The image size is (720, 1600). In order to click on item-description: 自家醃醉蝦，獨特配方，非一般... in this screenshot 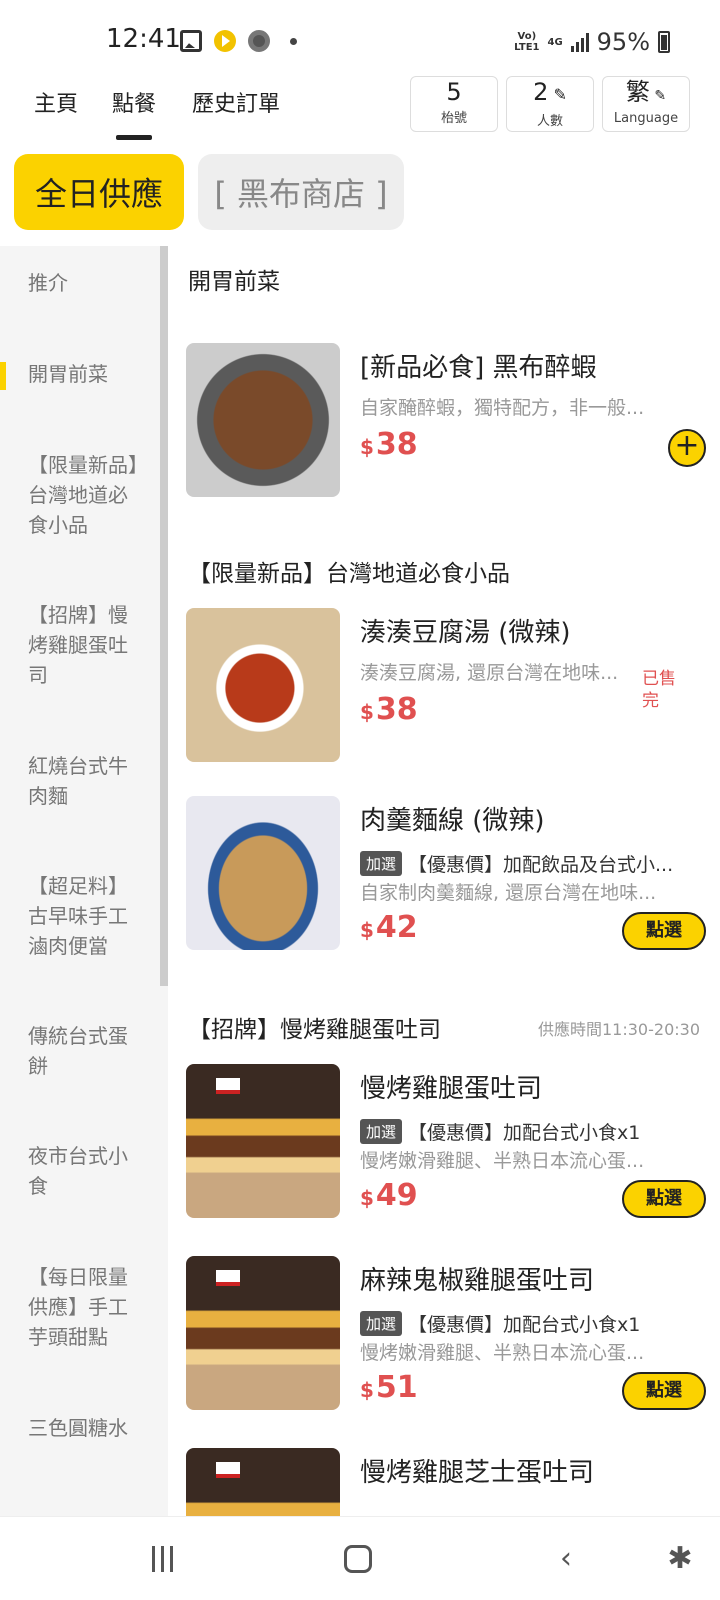, I will do `click(502, 408)`.